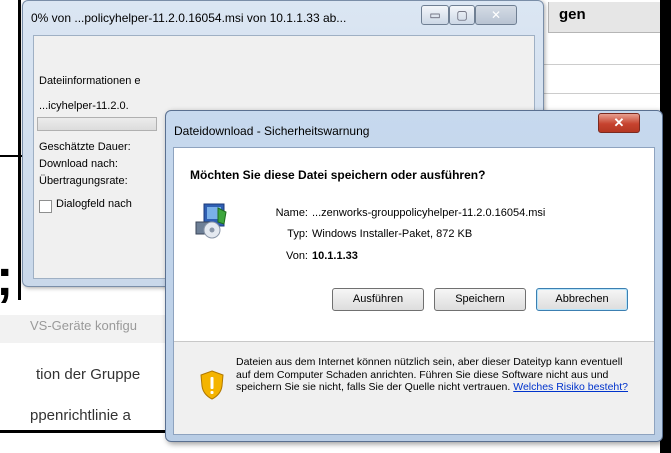 Image resolution: width=671 pixels, height=453 pixels. I want to click on minimize-button: ▭, so click(435, 15).